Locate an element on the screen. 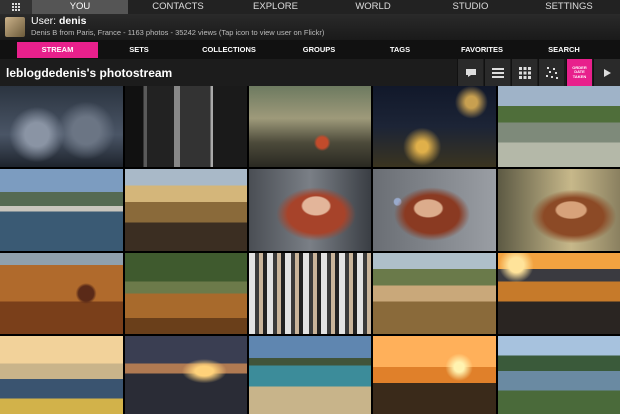  subtab-sets: SETS is located at coordinates (139, 50).